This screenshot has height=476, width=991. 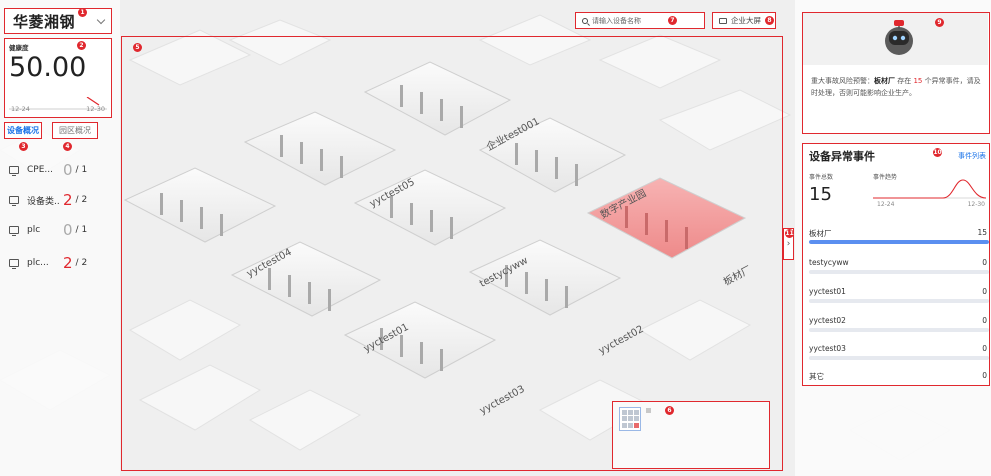 I want to click on device-row: CPE... 0 / 1, so click(x=61, y=170).